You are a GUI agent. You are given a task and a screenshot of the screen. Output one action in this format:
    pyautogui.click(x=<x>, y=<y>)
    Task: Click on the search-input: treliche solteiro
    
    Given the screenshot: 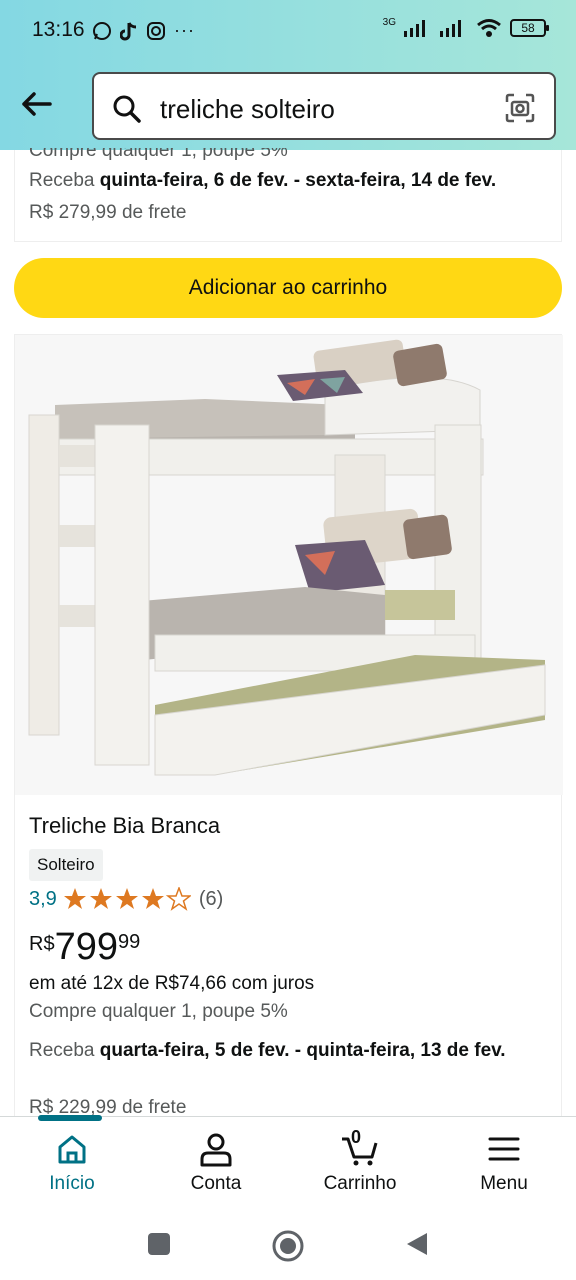 What is the action you would take?
    pyautogui.click(x=247, y=109)
    